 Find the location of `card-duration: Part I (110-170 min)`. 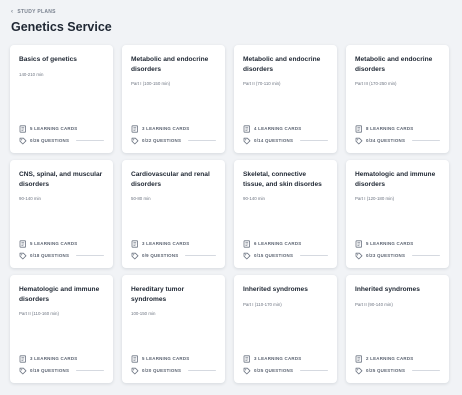

card-duration: Part I (110-170 min) is located at coordinates (262, 304).